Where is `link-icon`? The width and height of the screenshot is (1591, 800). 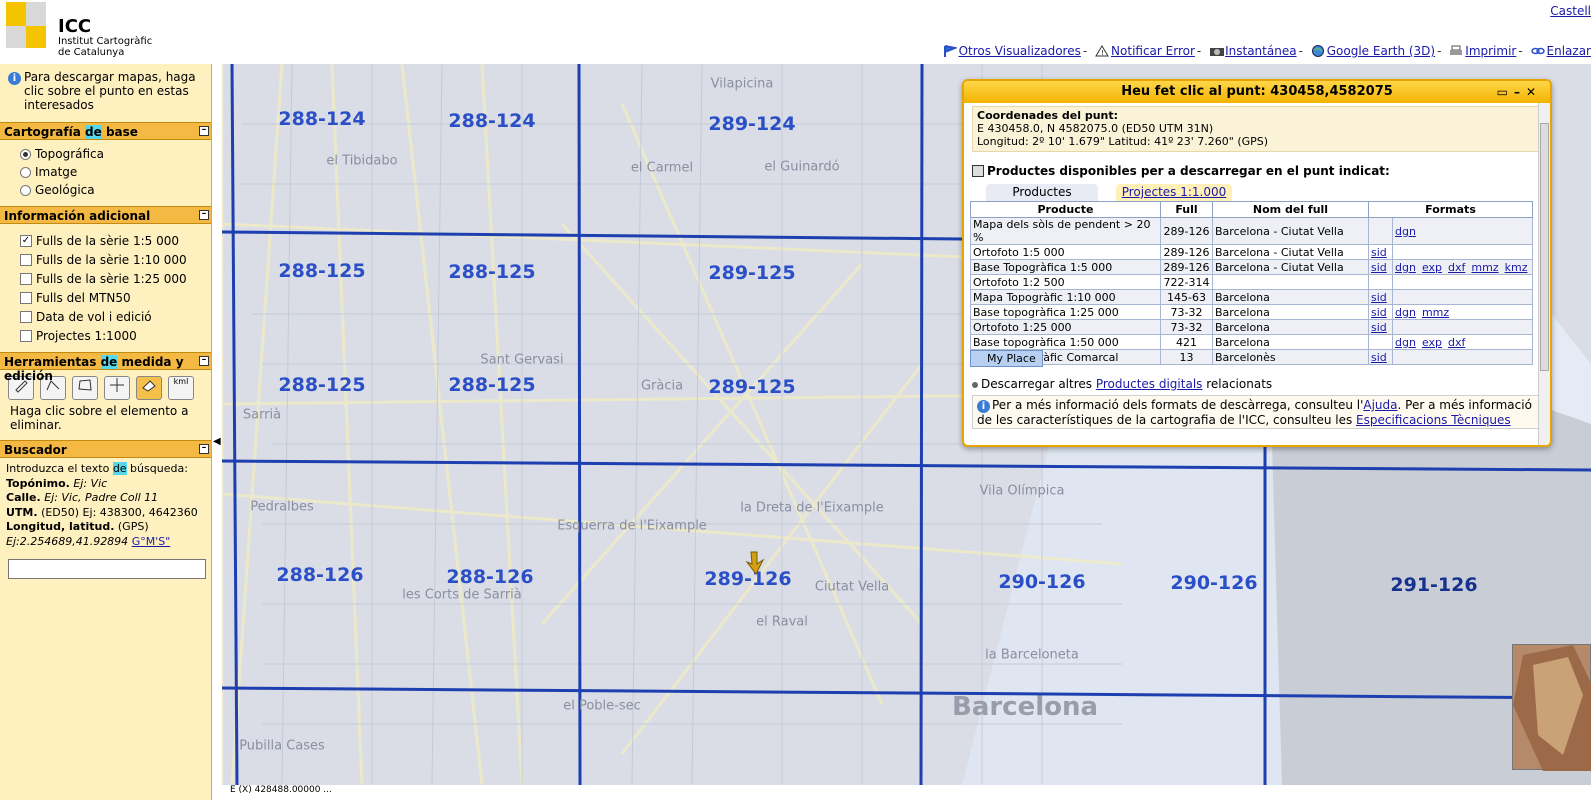
link-icon is located at coordinates (1537, 51).